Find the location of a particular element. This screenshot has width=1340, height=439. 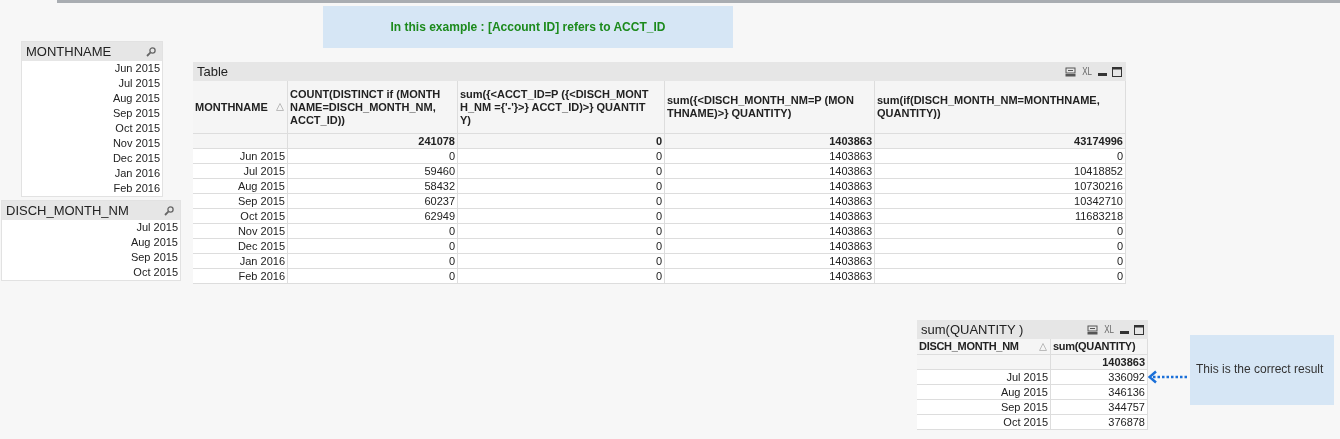

listbox-title: DISCH_MONTH_NM is located at coordinates (67, 210).